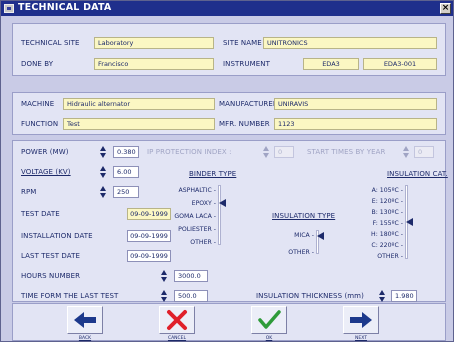 The image size is (454, 342). Describe the element at coordinates (189, 190) in the screenshot. I see `binder-option: ASPHALTIC -` at that location.